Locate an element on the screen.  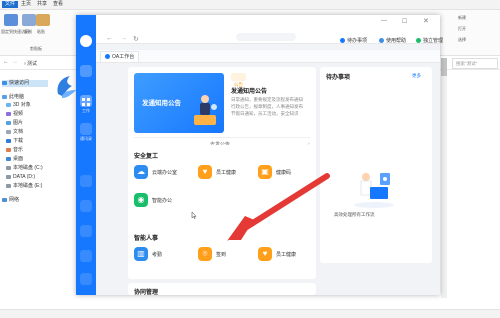
todo-icon is located at coordinates (342, 41).